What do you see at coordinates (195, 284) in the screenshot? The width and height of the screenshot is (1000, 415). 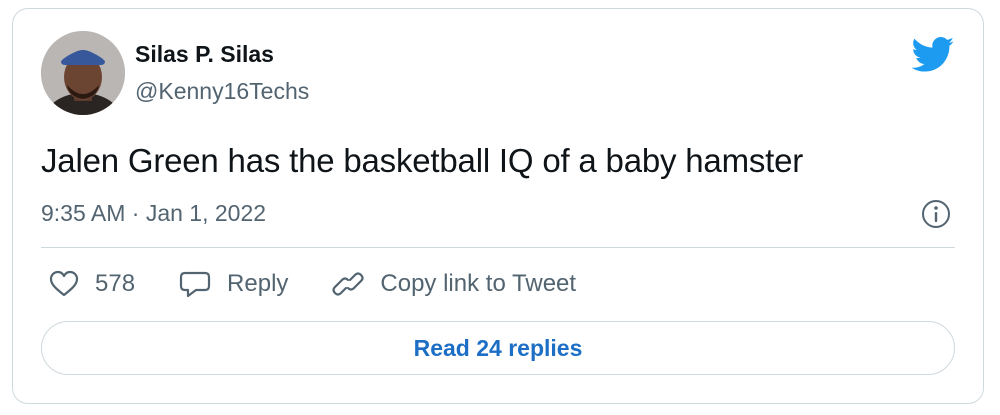 I see `speech-bubble-icon` at bounding box center [195, 284].